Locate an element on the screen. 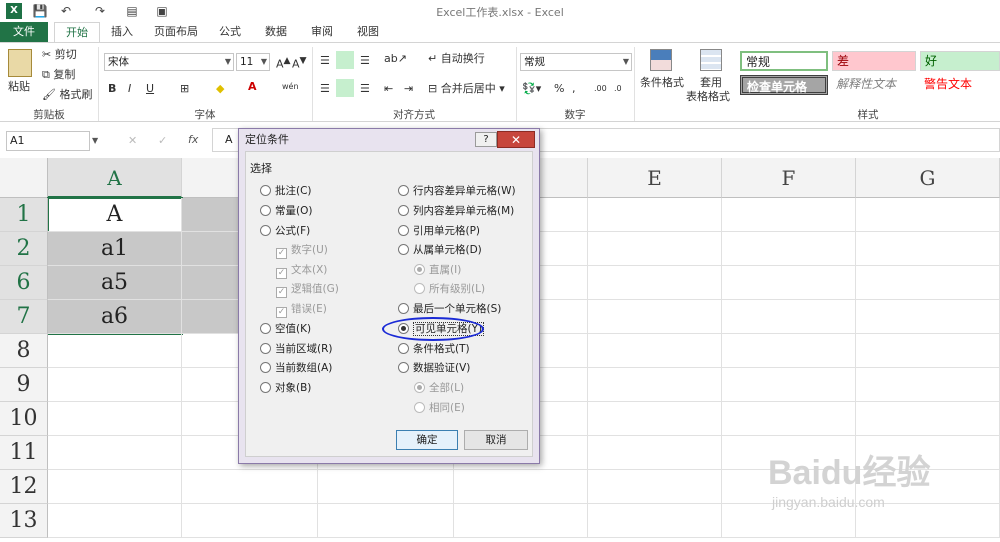  copy-button: ⧉ 复制 is located at coordinates (58, 75).